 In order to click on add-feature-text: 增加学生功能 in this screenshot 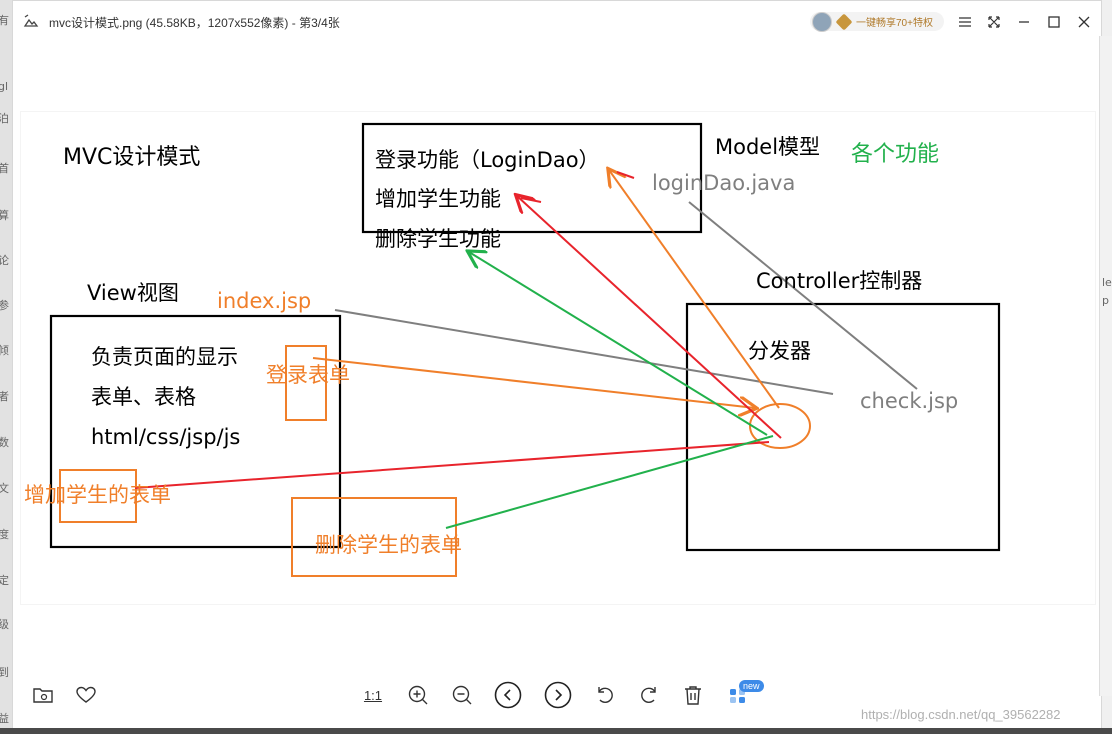, I will do `click(438, 199)`.